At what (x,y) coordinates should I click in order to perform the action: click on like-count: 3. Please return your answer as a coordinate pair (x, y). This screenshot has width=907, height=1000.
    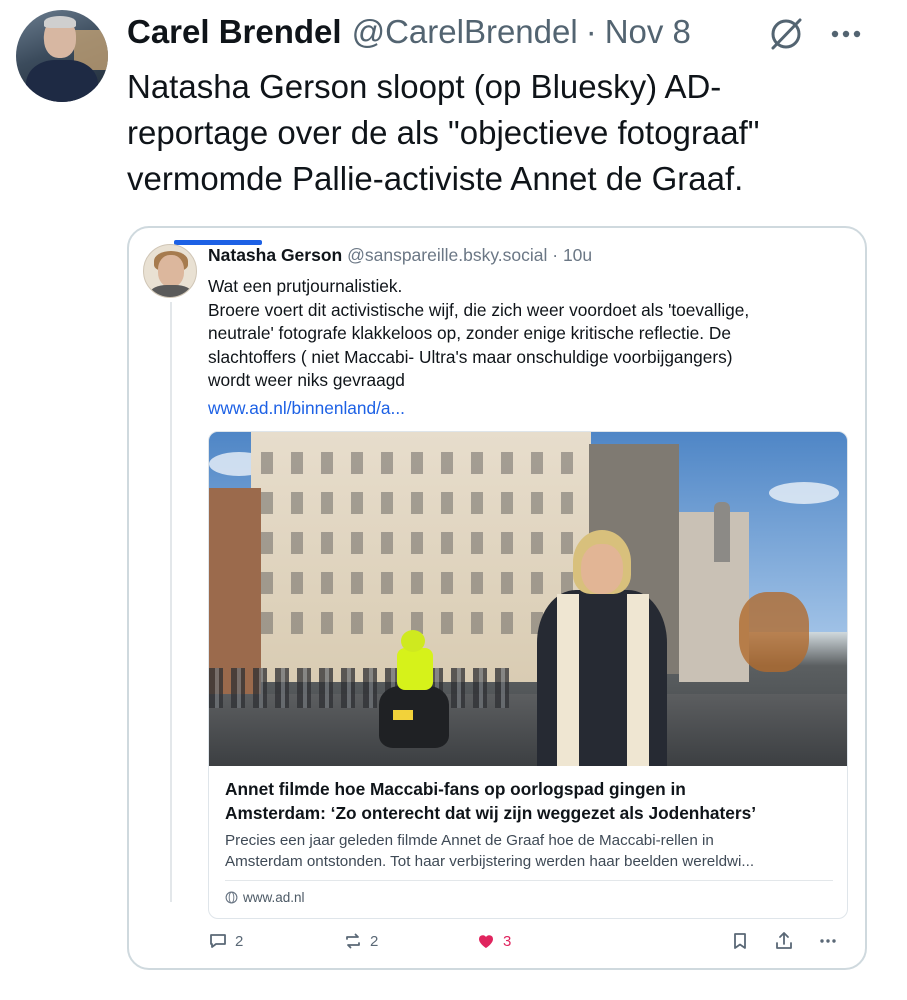
    Looking at the image, I should click on (507, 941).